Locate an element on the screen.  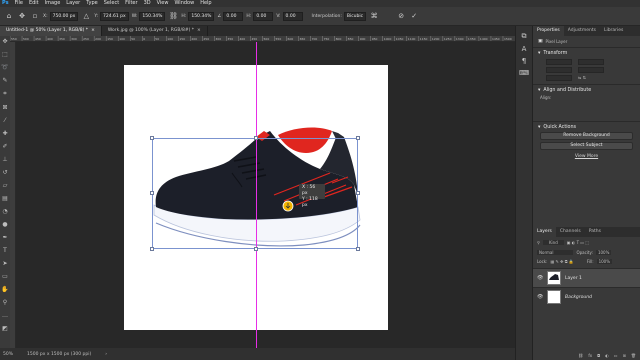
stamp-tool-icon: ⊥ is located at coordinates (4, 159).